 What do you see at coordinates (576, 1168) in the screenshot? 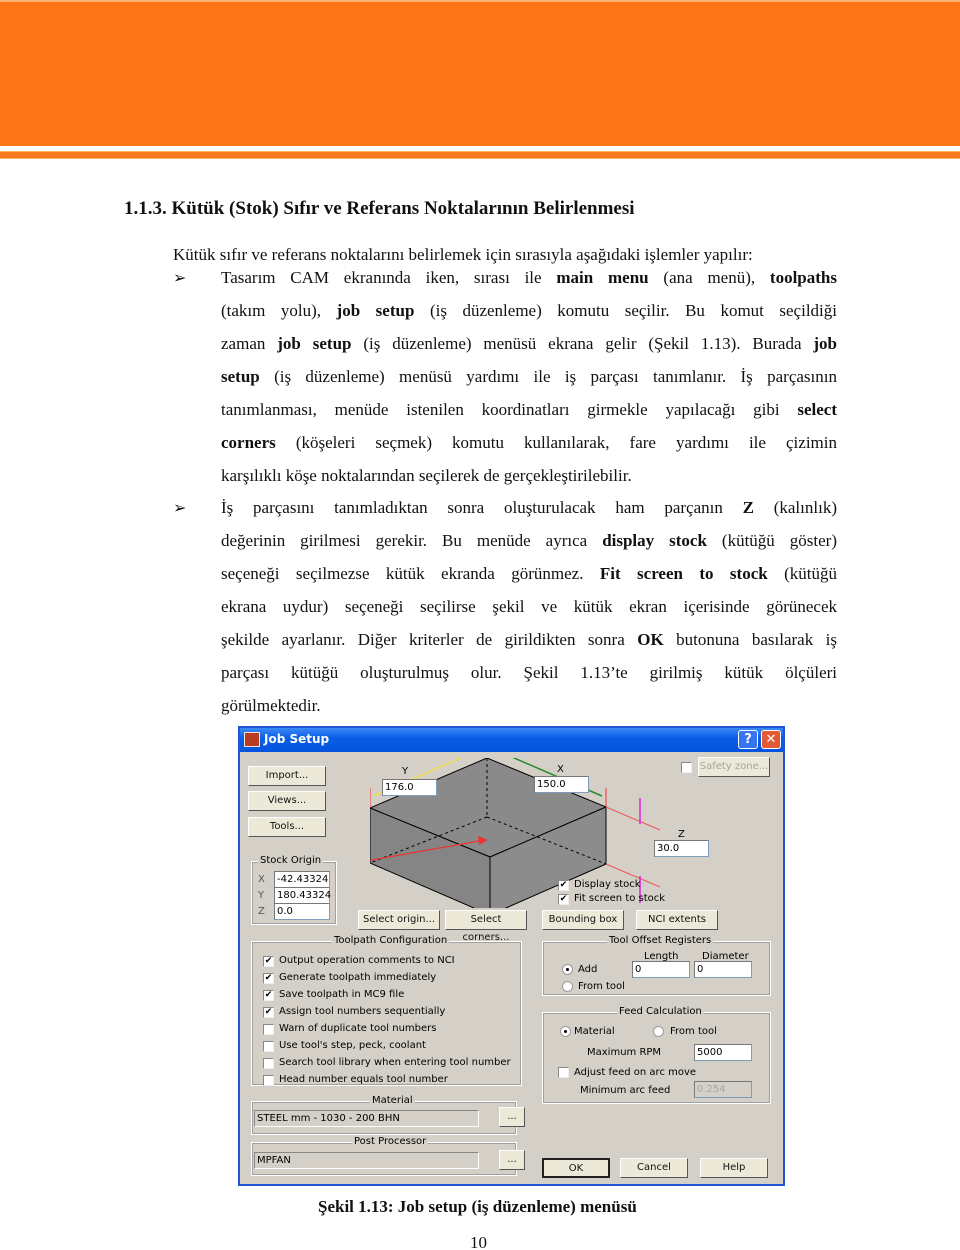
I see `ok-button: OK` at bounding box center [576, 1168].